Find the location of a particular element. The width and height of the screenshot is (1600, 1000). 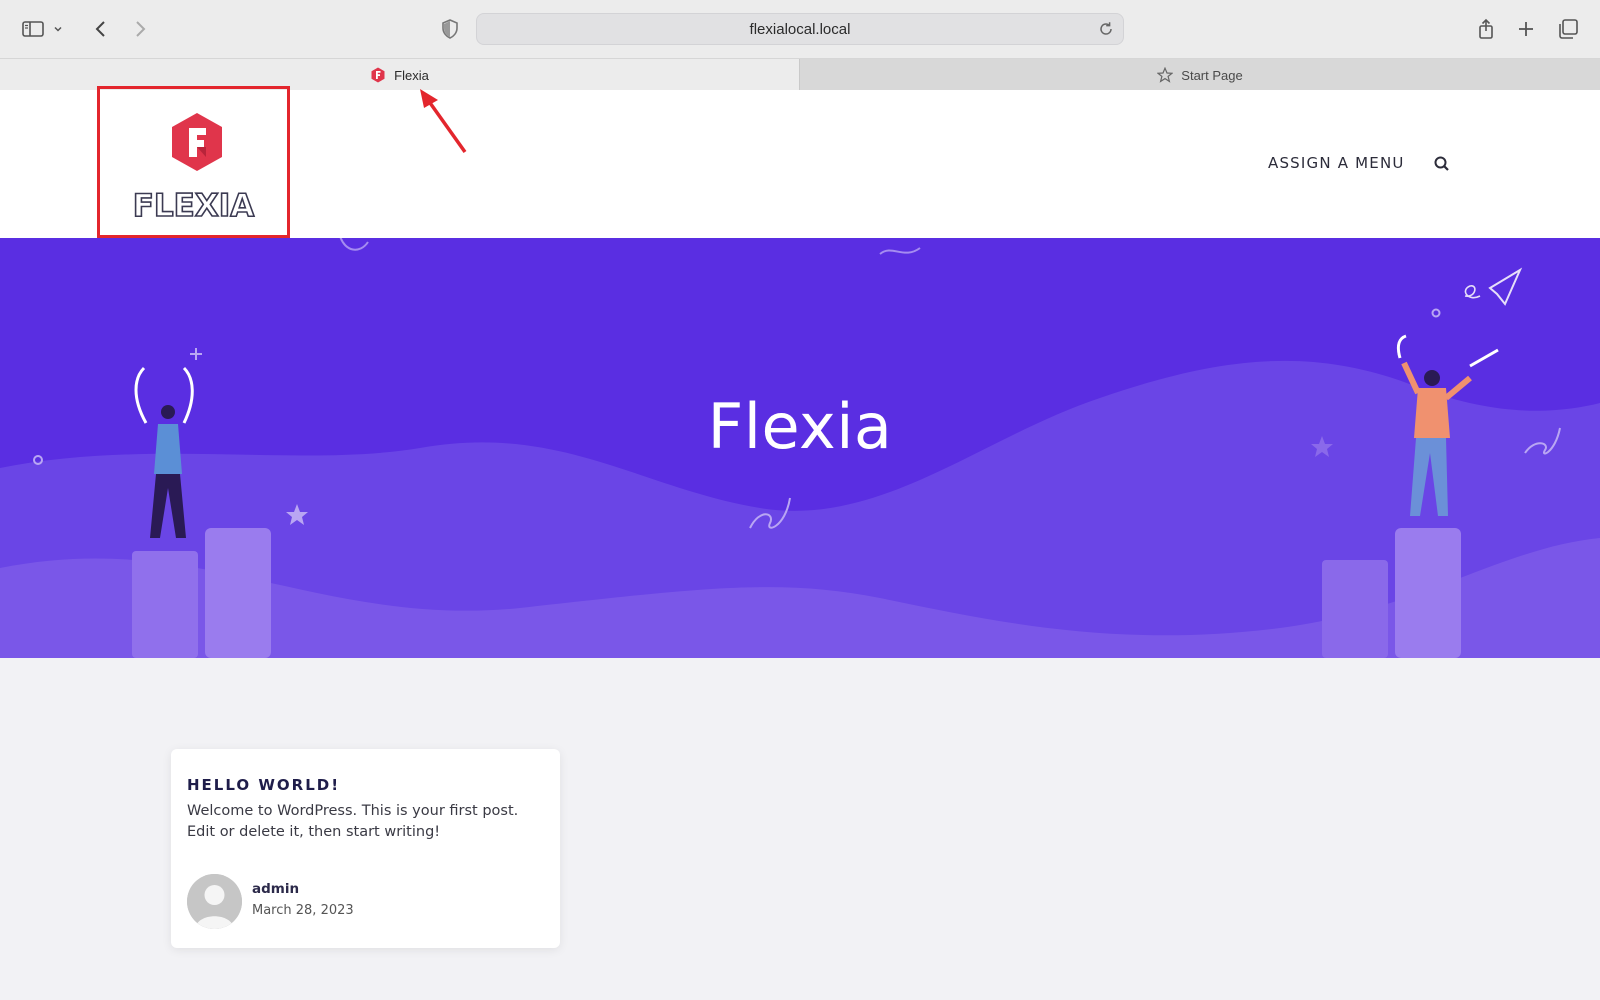

post-title: HELLO WORLD! is located at coordinates (263, 785).